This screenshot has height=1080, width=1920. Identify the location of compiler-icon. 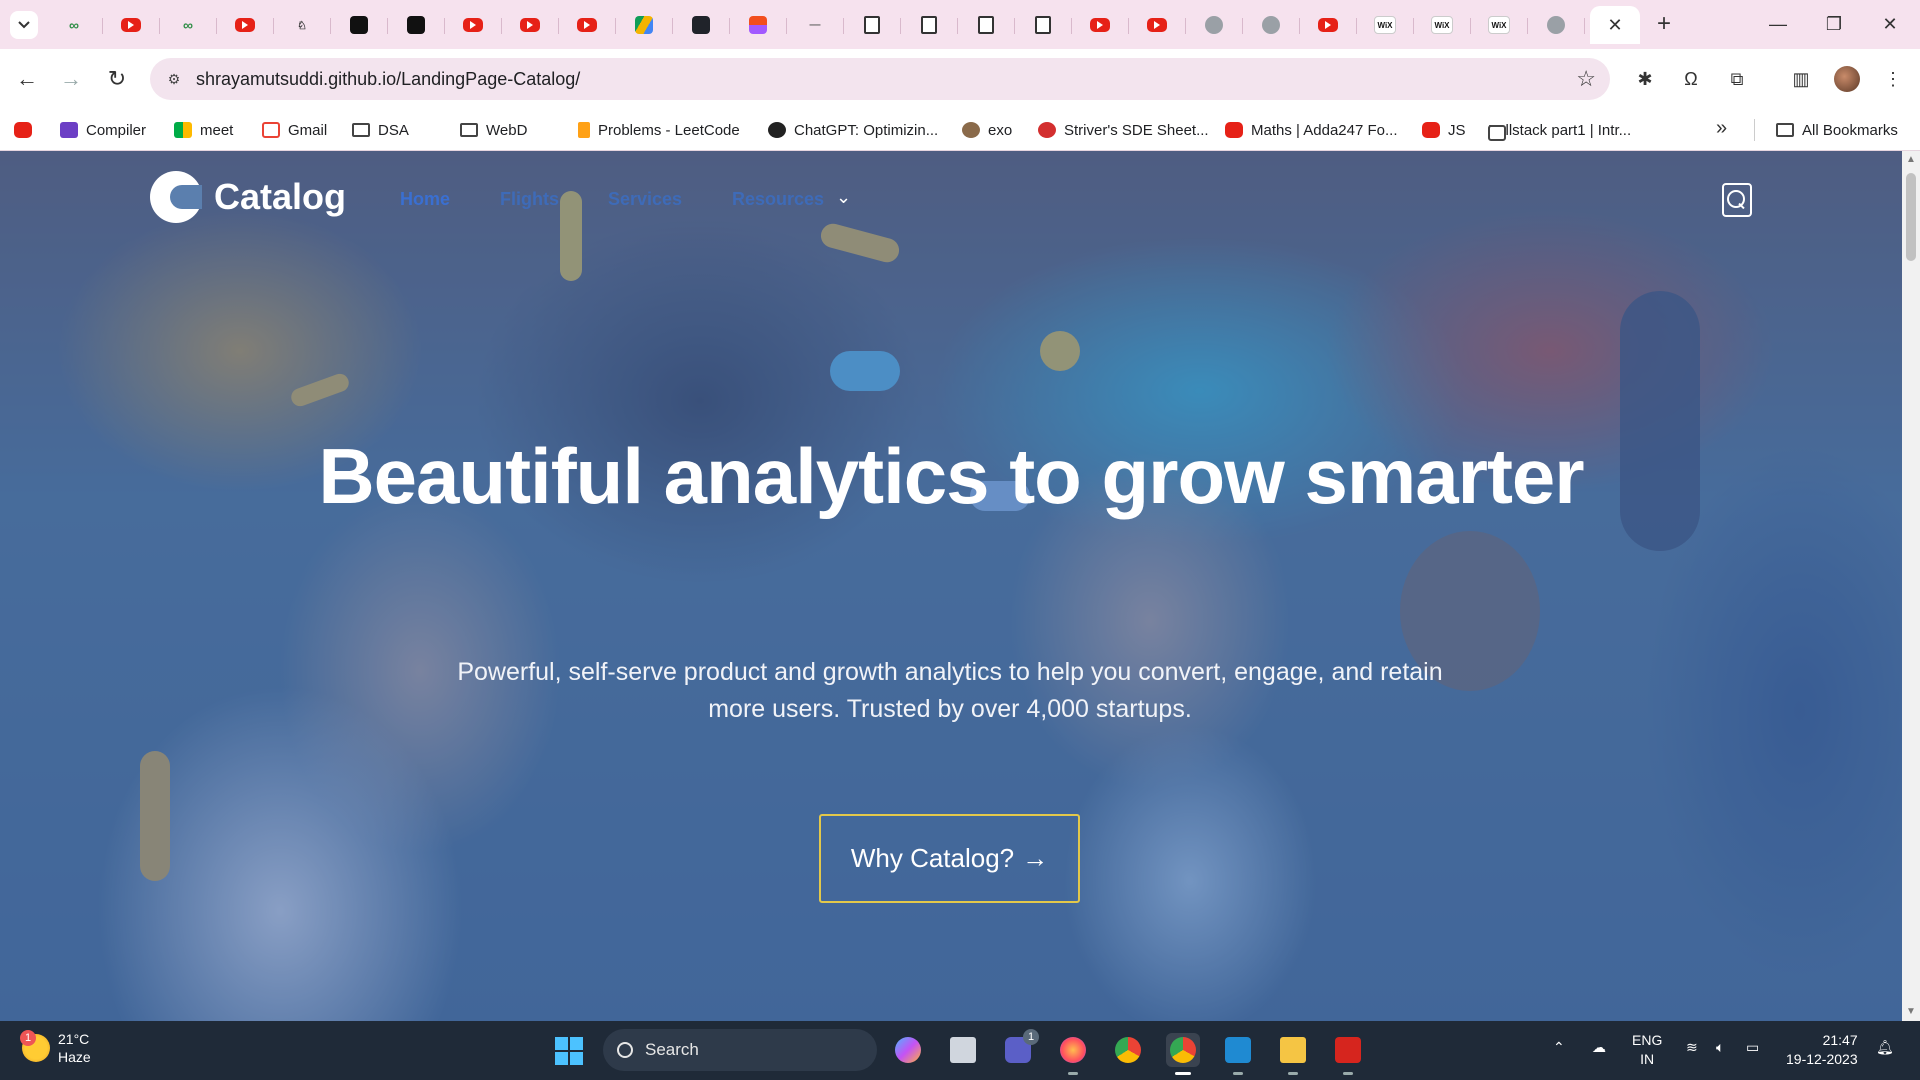
(69, 130).